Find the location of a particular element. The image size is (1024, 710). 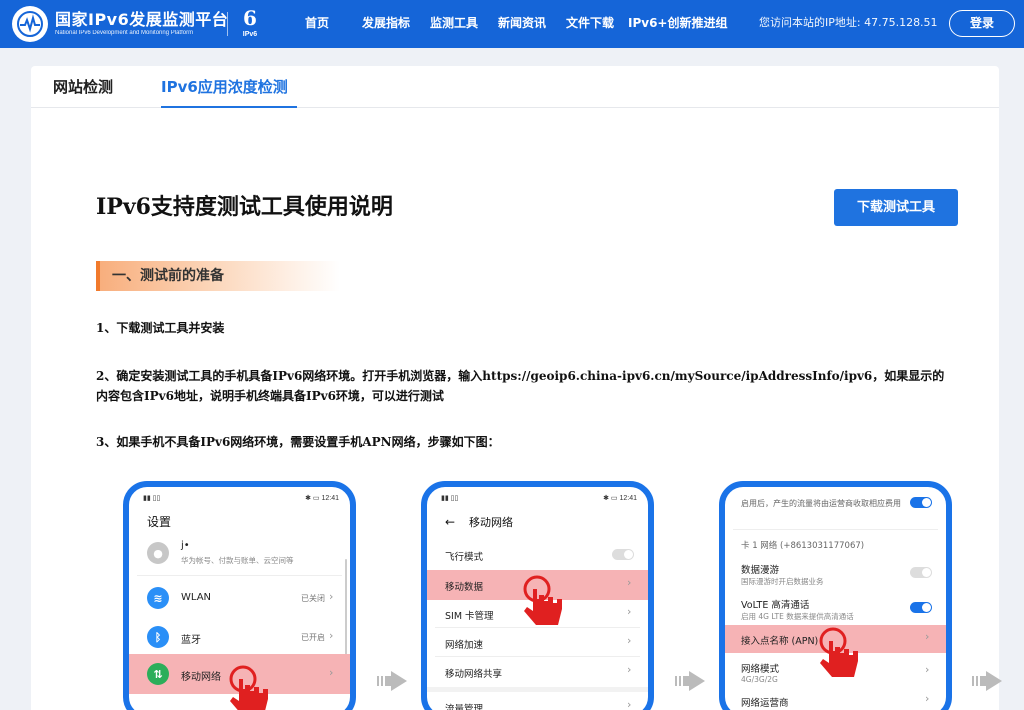

page-title: IPv6支持度测试工具使用说明 is located at coordinates (244, 207).